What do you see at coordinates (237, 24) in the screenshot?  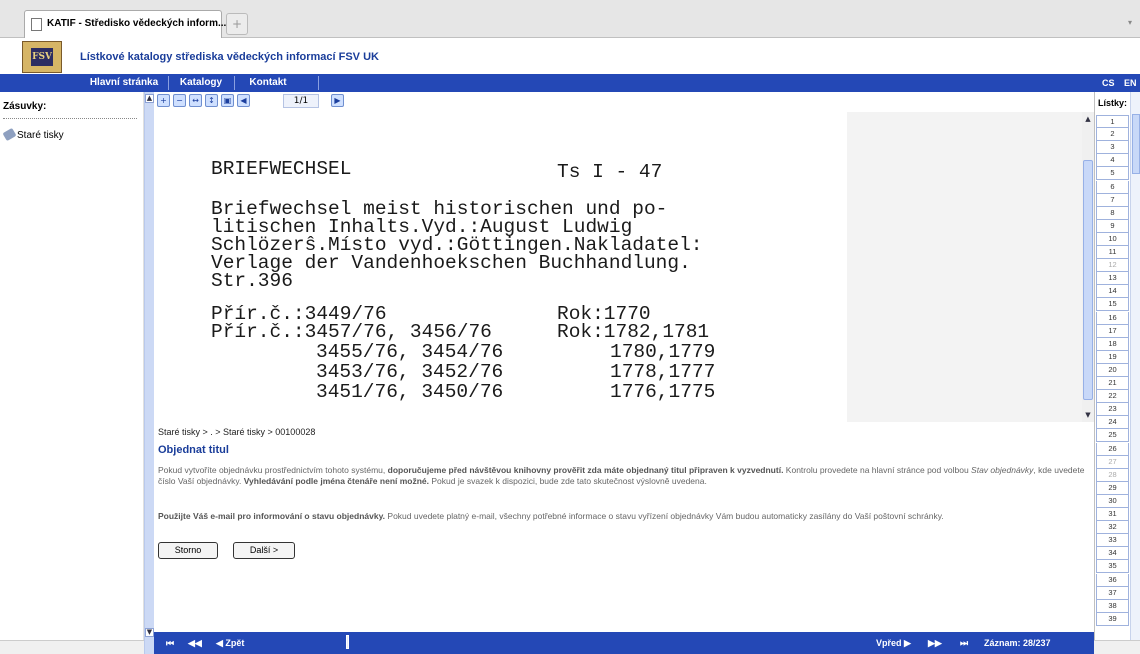 I see `new-tab-button: +` at bounding box center [237, 24].